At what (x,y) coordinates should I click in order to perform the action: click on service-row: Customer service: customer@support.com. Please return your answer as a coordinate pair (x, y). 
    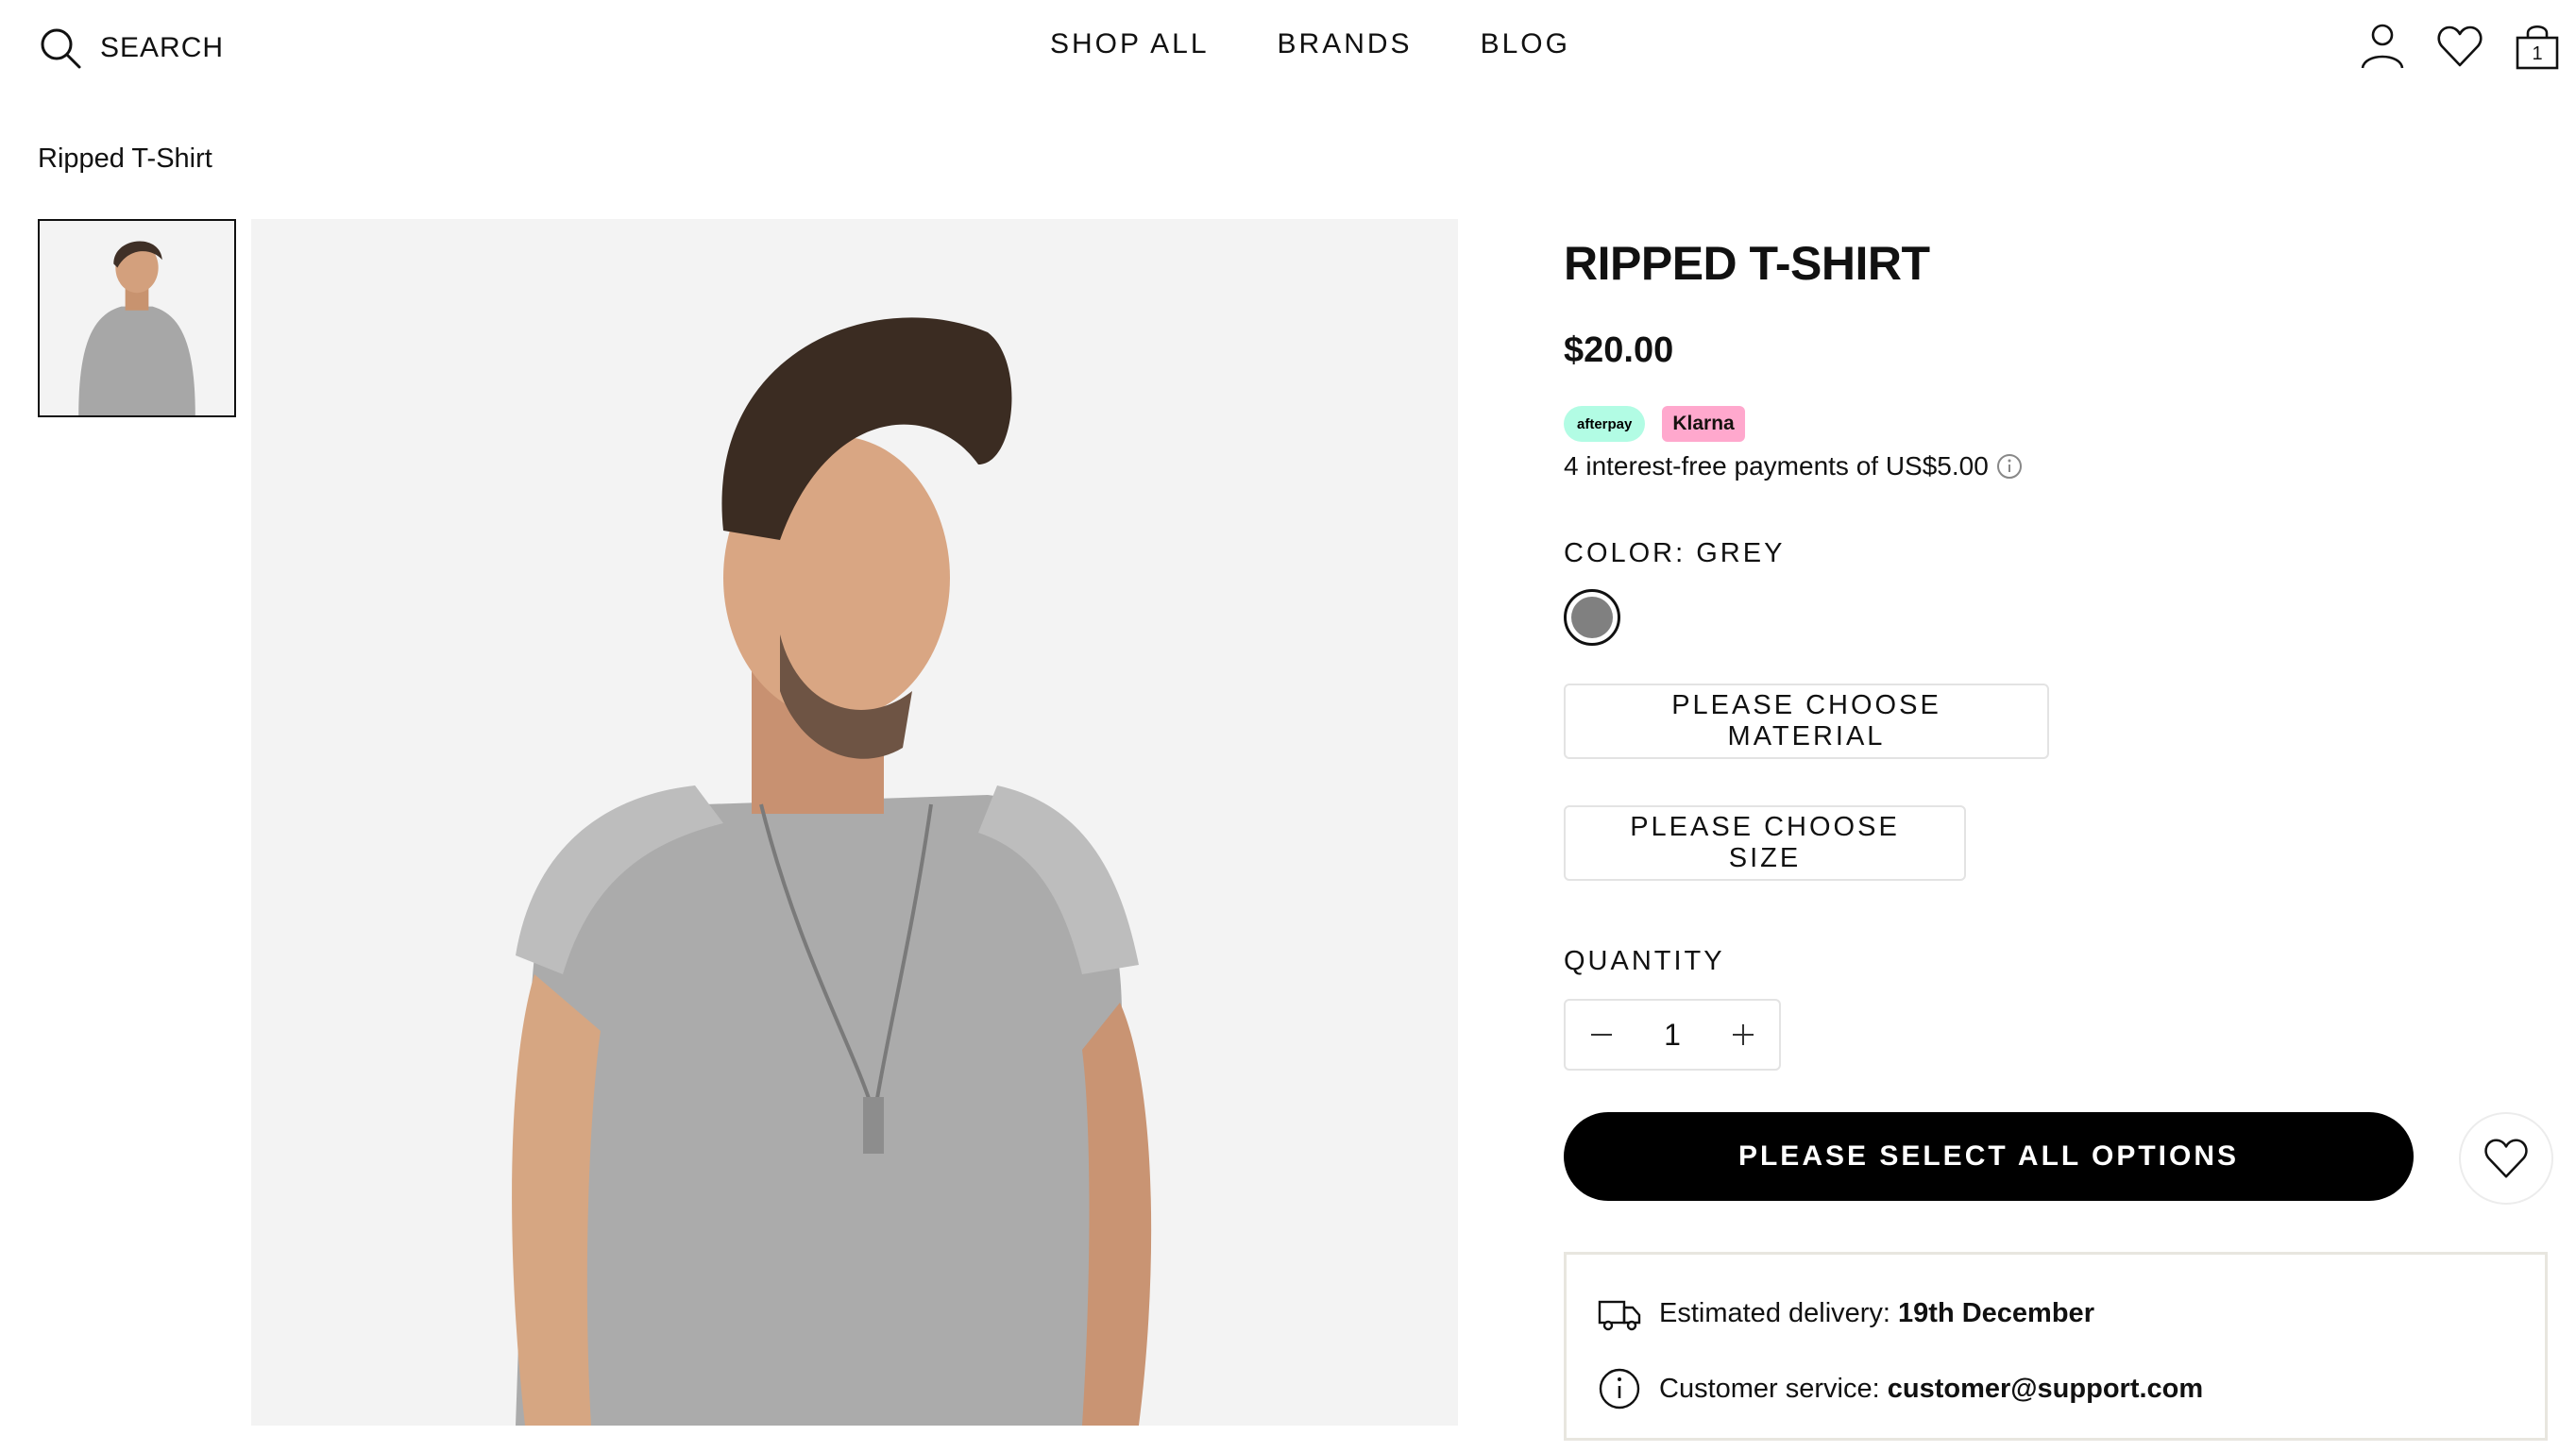
    Looking at the image, I should click on (1900, 1388).